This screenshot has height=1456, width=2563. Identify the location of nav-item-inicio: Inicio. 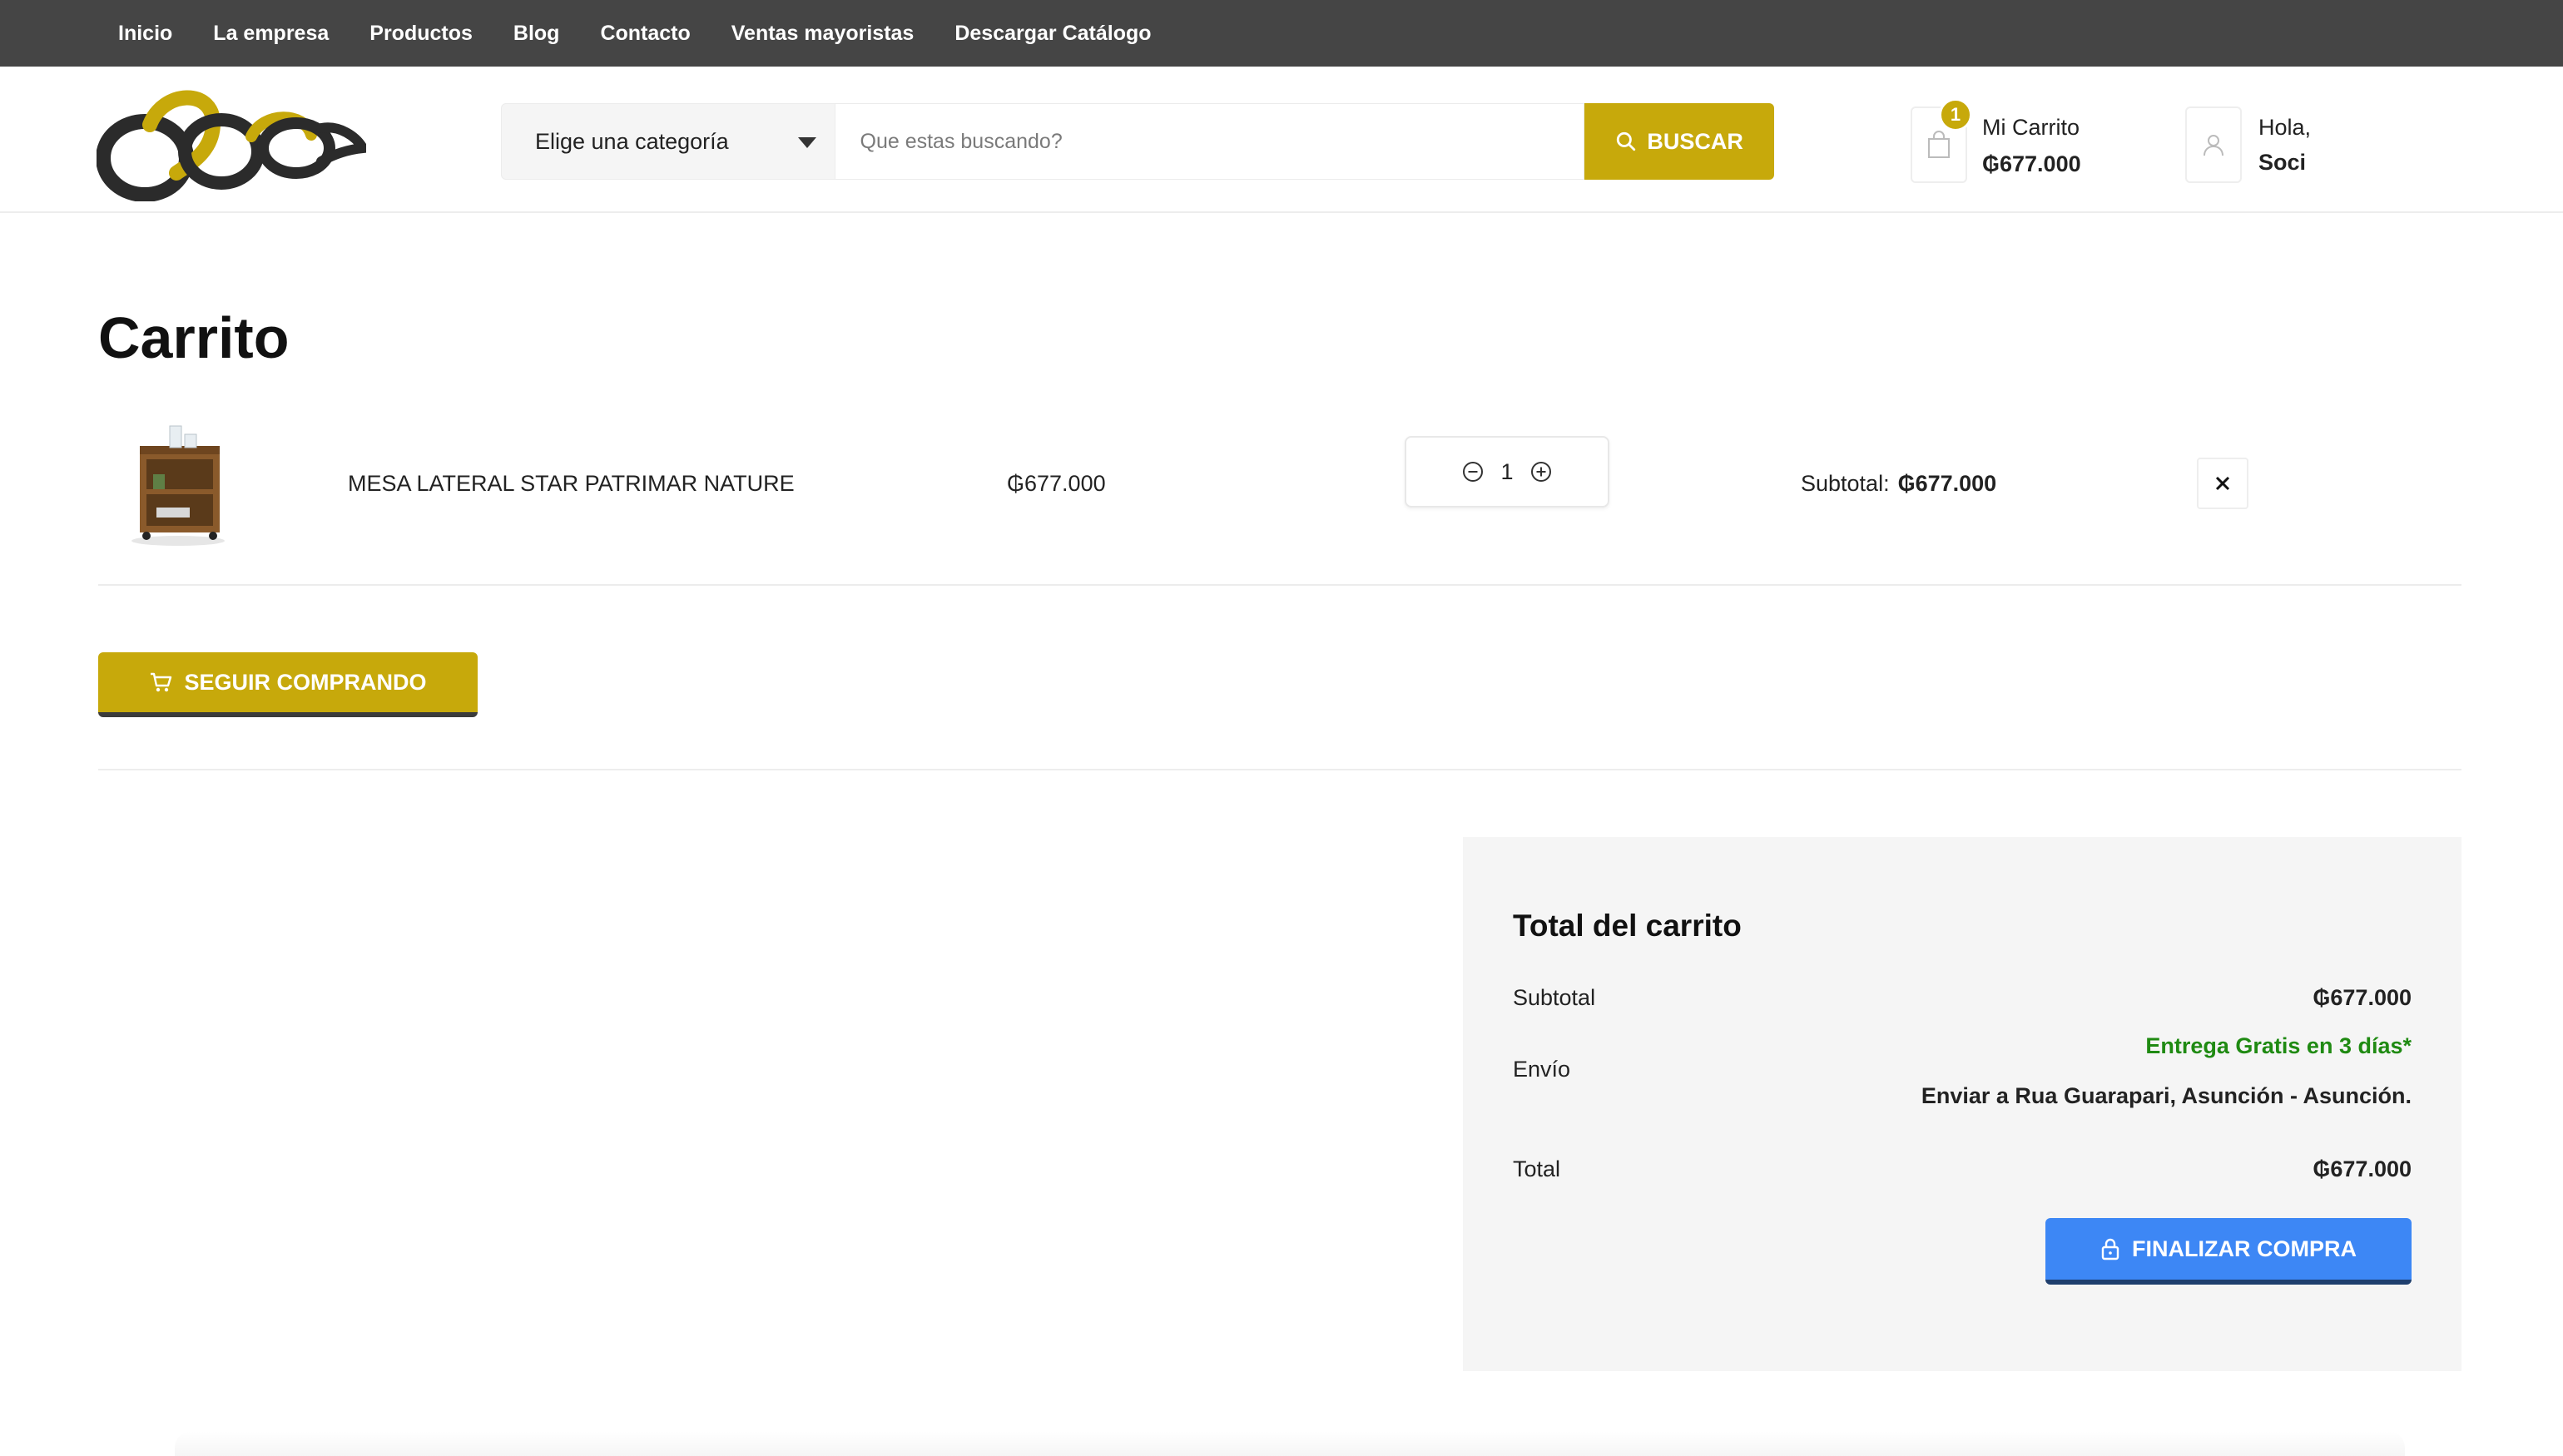
(145, 34).